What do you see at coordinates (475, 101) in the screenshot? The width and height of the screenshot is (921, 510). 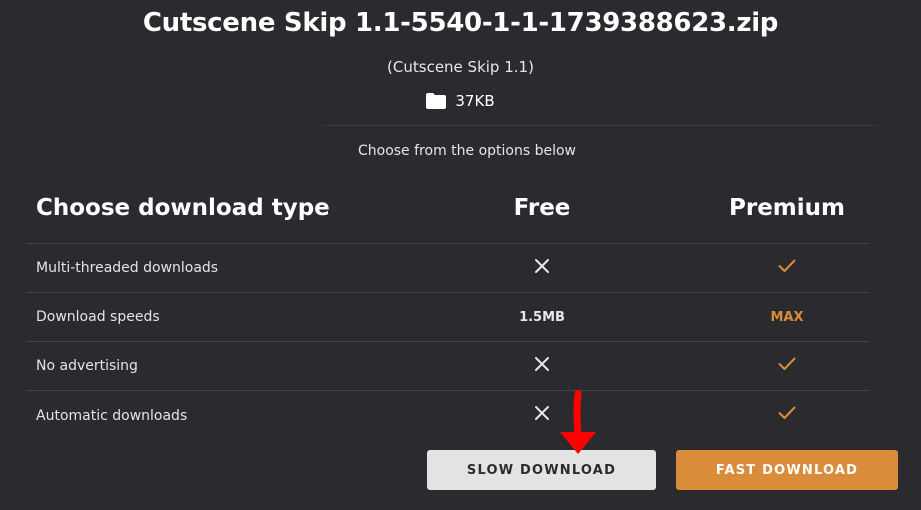 I see `file-size: 37KB` at bounding box center [475, 101].